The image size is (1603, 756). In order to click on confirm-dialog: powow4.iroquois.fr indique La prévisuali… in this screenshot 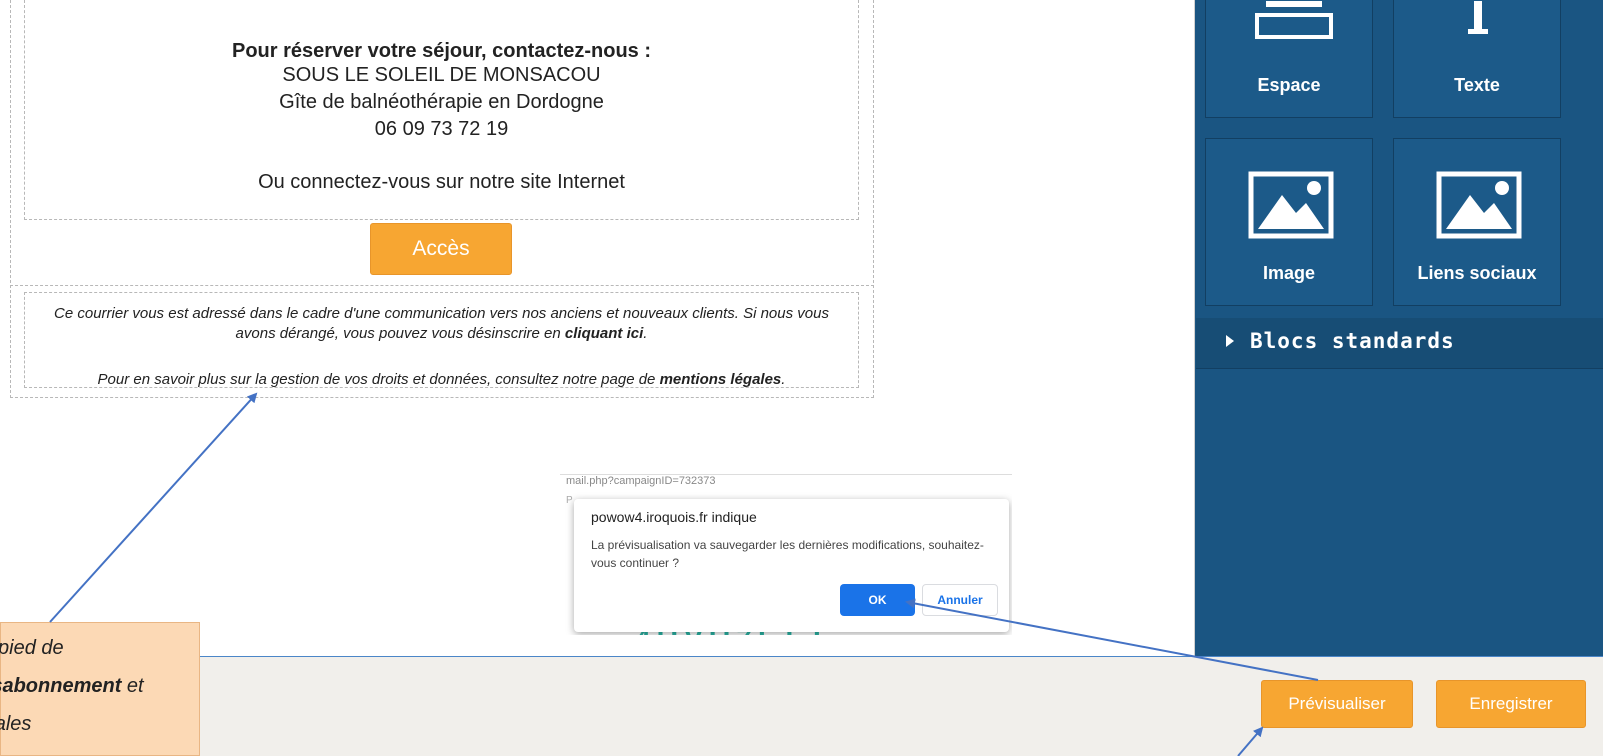, I will do `click(791, 565)`.